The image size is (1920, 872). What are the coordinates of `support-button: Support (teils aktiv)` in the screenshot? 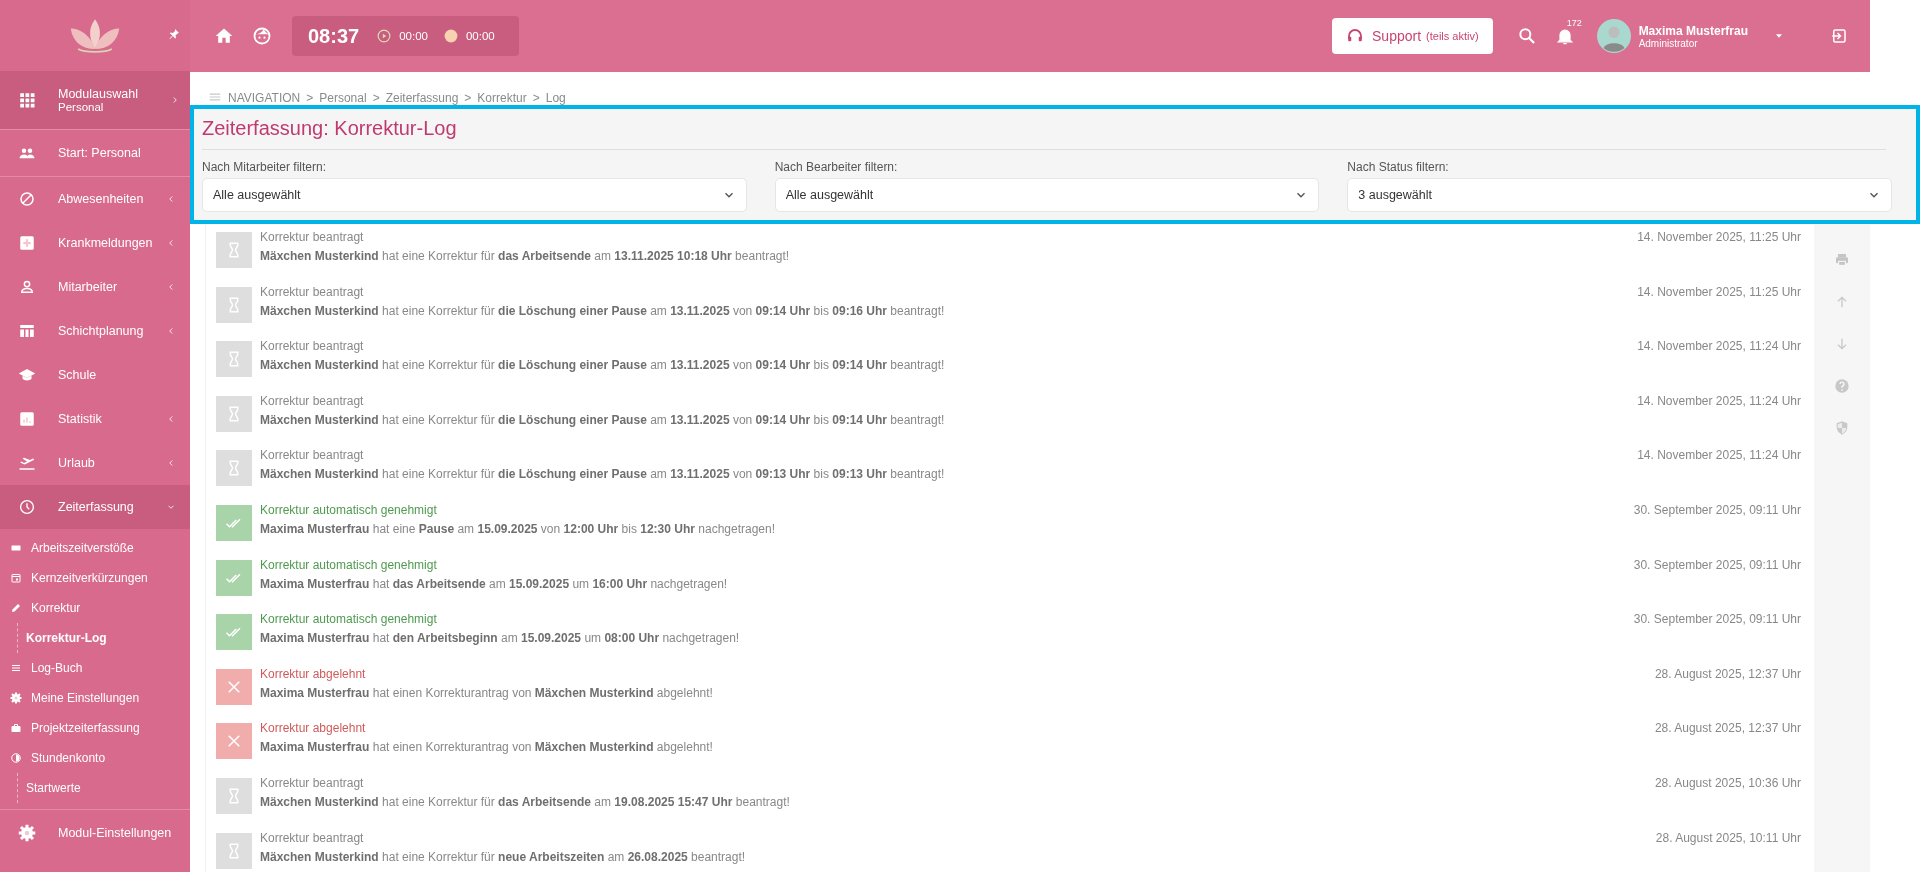 It's located at (1412, 36).